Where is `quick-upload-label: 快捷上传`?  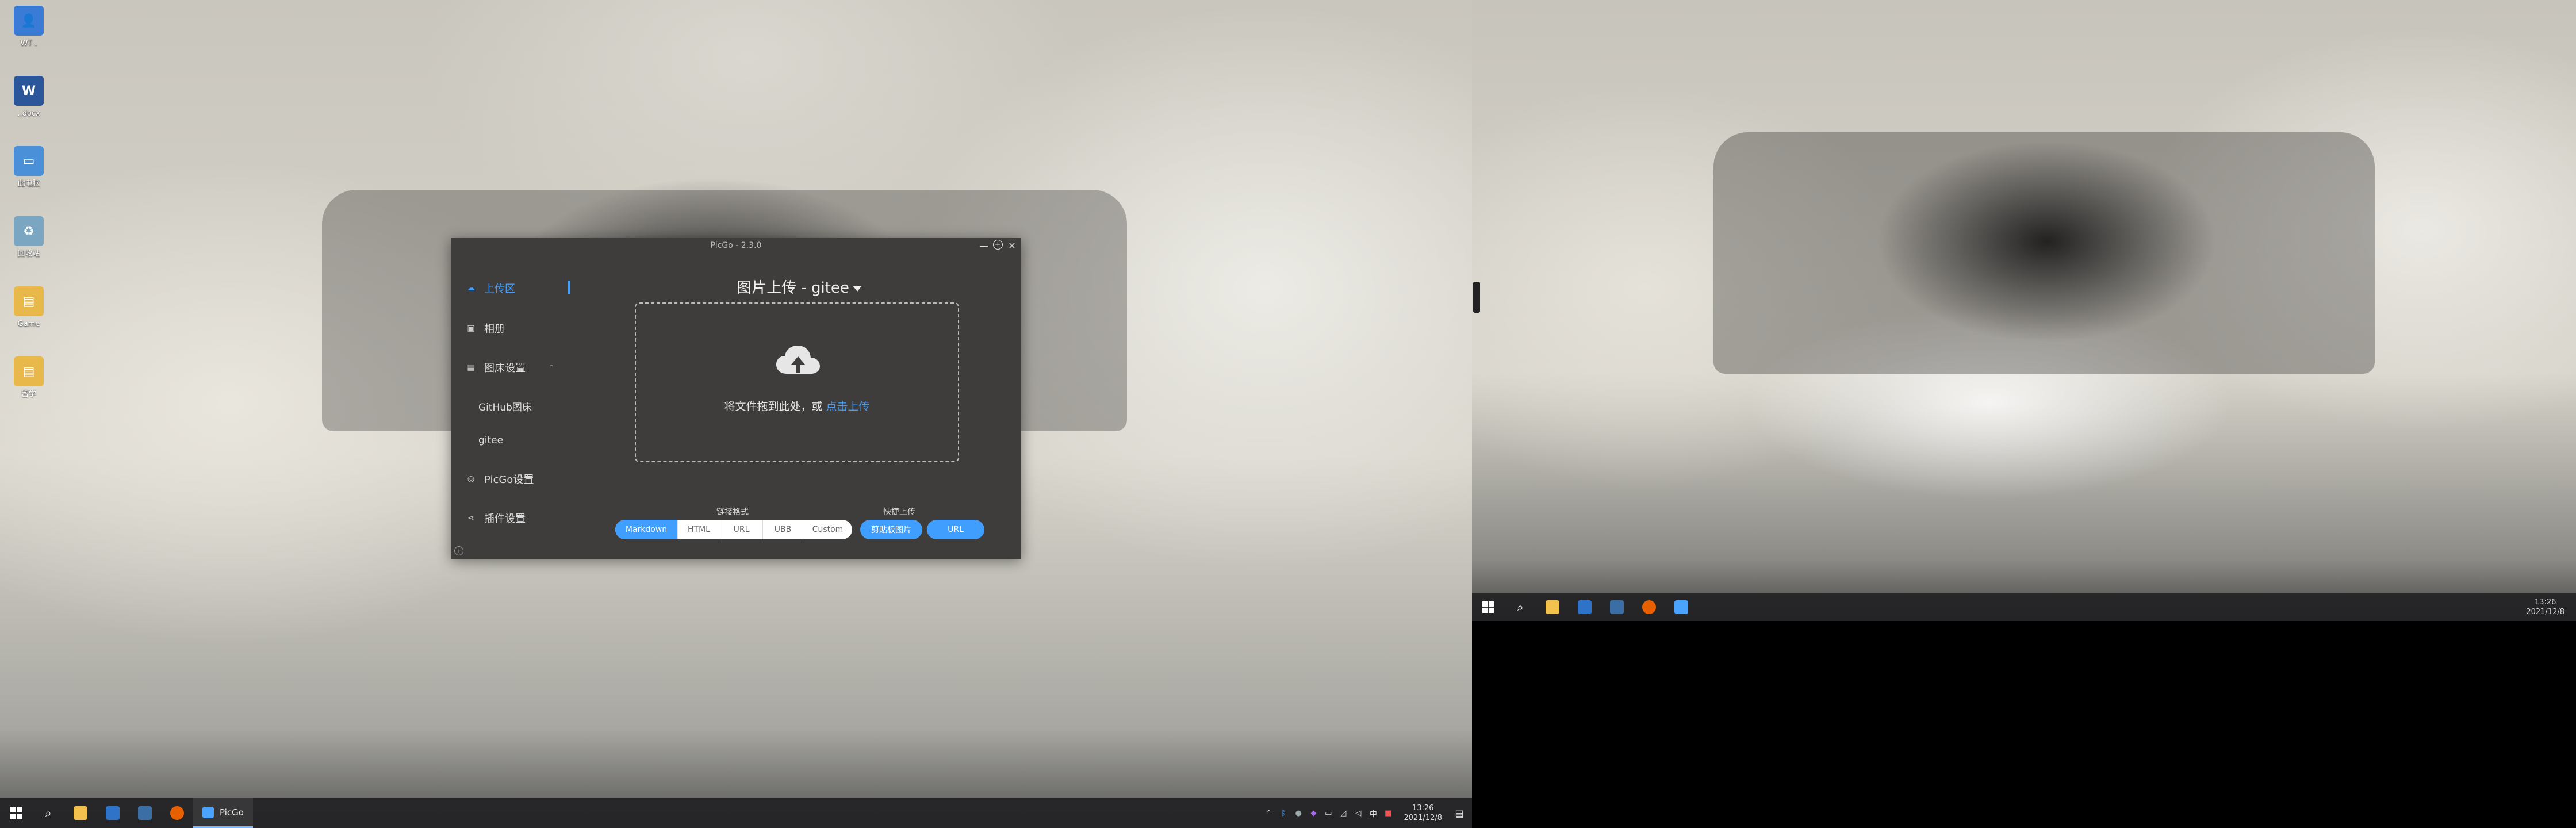
quick-upload-label: 快捷上传 is located at coordinates (899, 512).